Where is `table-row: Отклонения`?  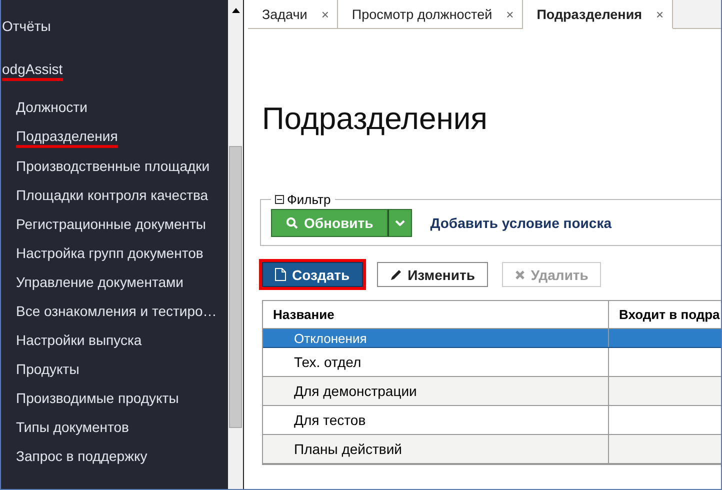
table-row: Отклонения is located at coordinates (492, 338).